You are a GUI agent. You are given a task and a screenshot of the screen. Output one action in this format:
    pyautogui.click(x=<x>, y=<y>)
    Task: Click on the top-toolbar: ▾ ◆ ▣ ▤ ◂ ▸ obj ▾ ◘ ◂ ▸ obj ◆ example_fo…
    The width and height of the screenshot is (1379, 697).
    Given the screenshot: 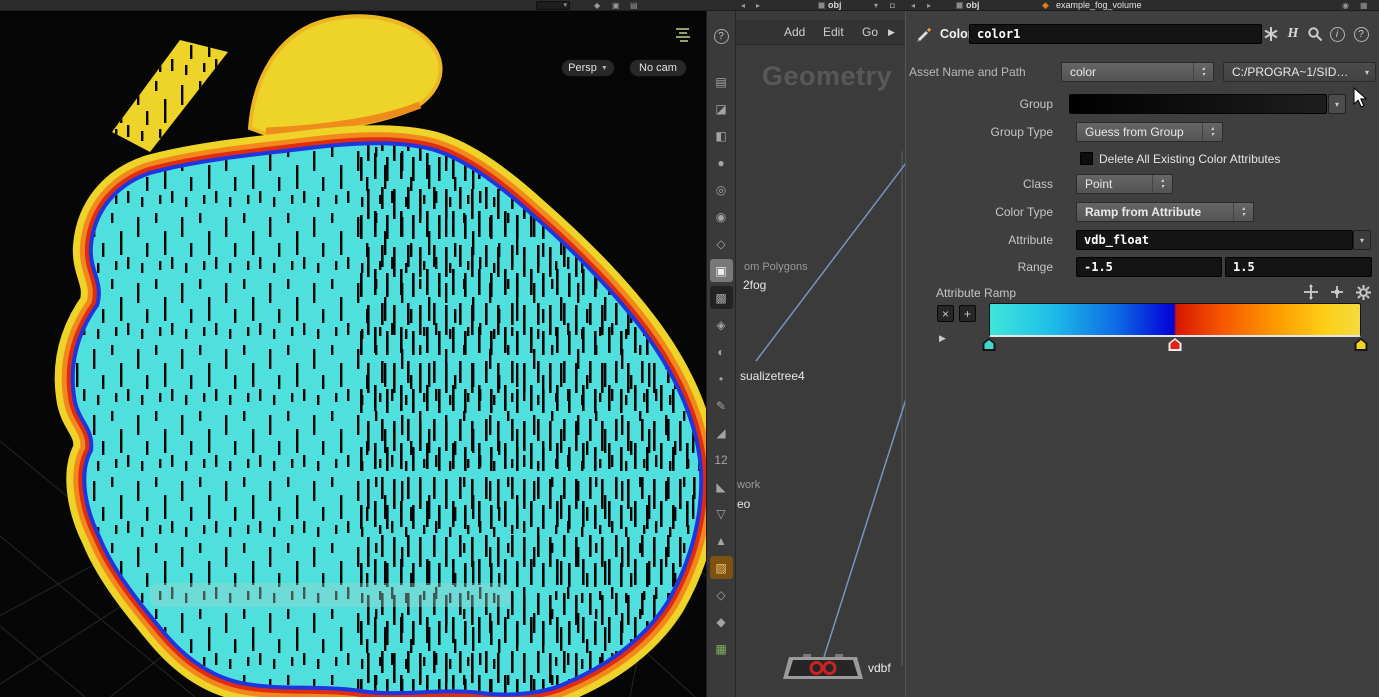 What is the action you would take?
    pyautogui.click(x=689, y=5)
    